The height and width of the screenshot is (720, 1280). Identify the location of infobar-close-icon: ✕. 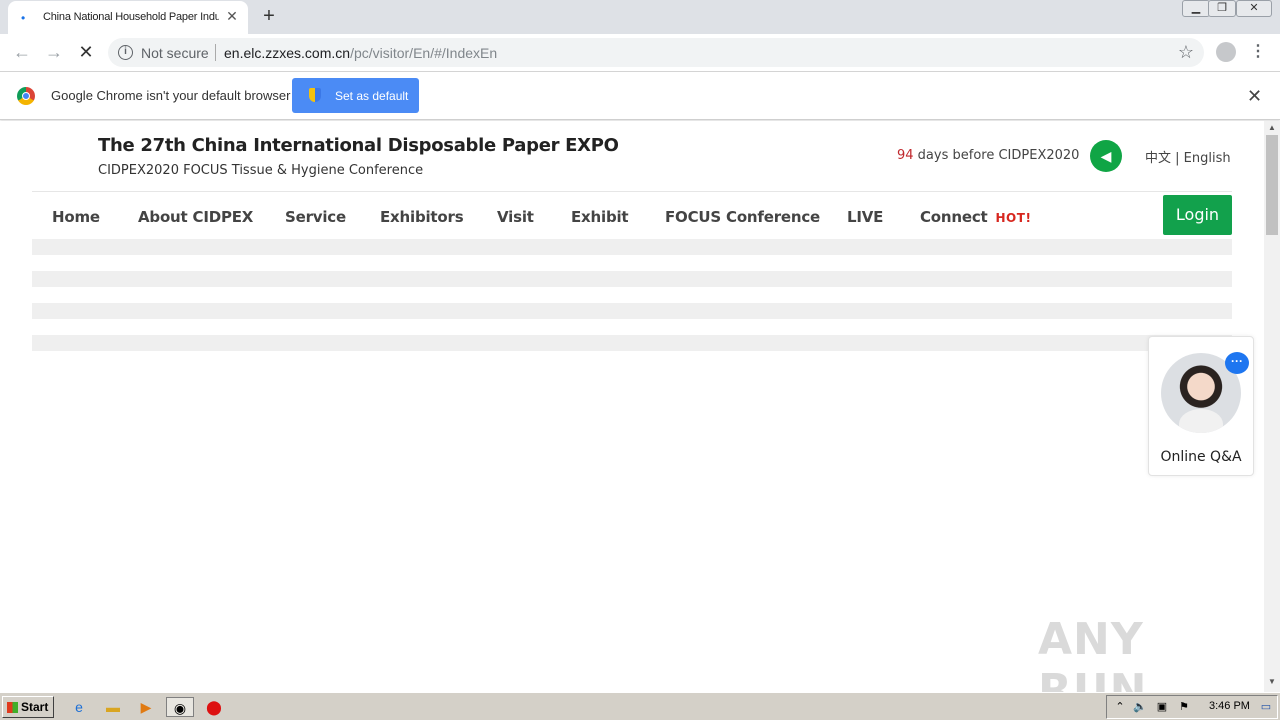
(1254, 96).